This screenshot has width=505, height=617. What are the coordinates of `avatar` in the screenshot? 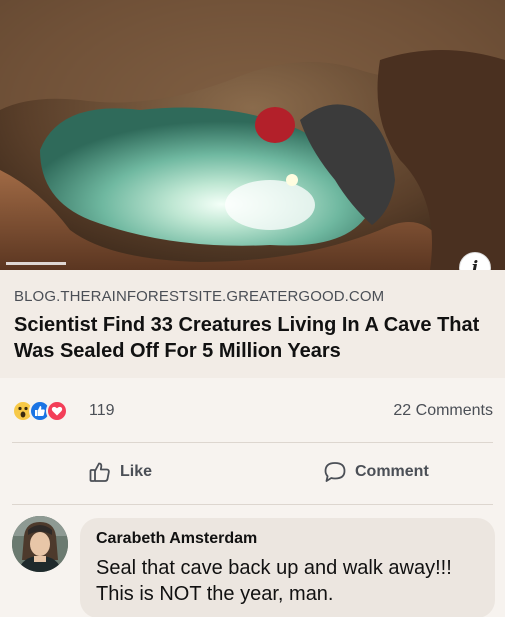 It's located at (40, 544).